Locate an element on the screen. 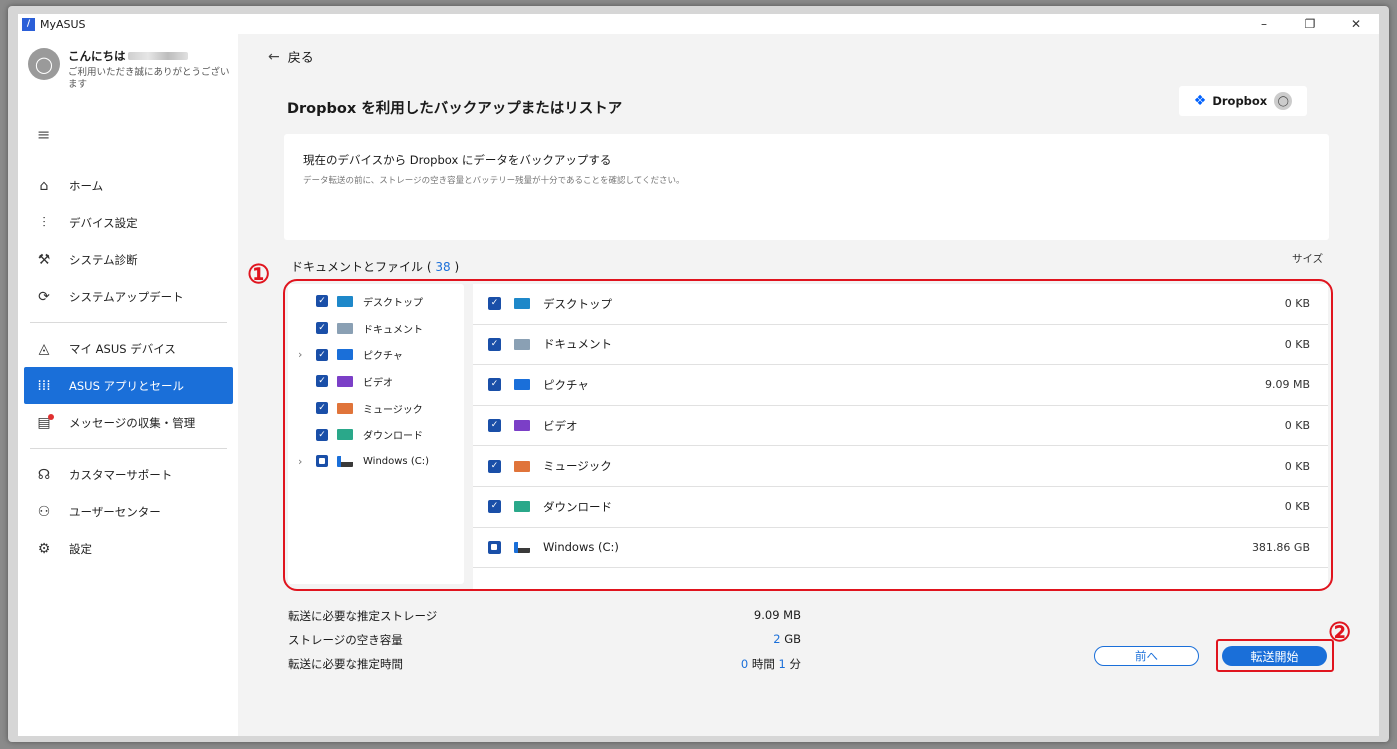  update-icon: ⟳ is located at coordinates (44, 296).